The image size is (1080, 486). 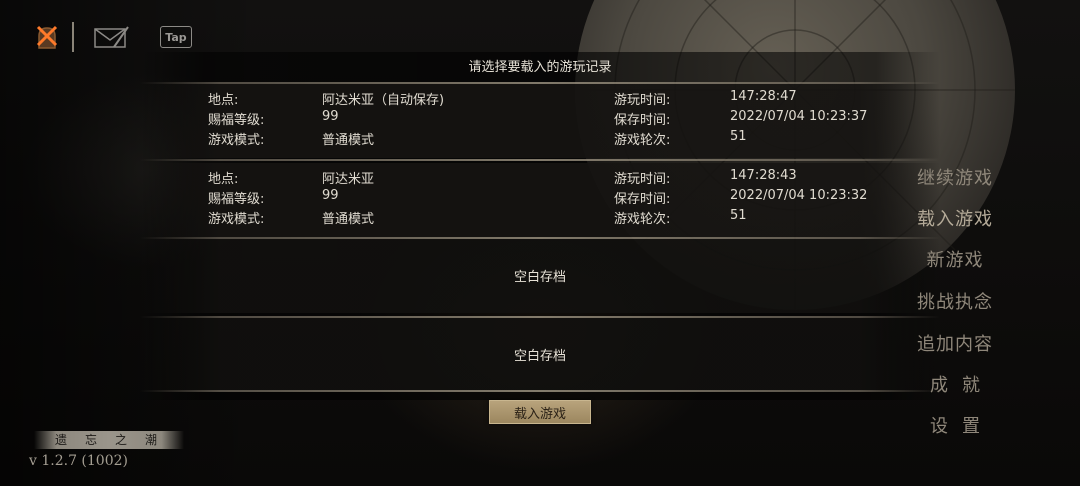 What do you see at coordinates (799, 195) in the screenshot?
I see `save-time-value: 2022/07/04 10:23:32` at bounding box center [799, 195].